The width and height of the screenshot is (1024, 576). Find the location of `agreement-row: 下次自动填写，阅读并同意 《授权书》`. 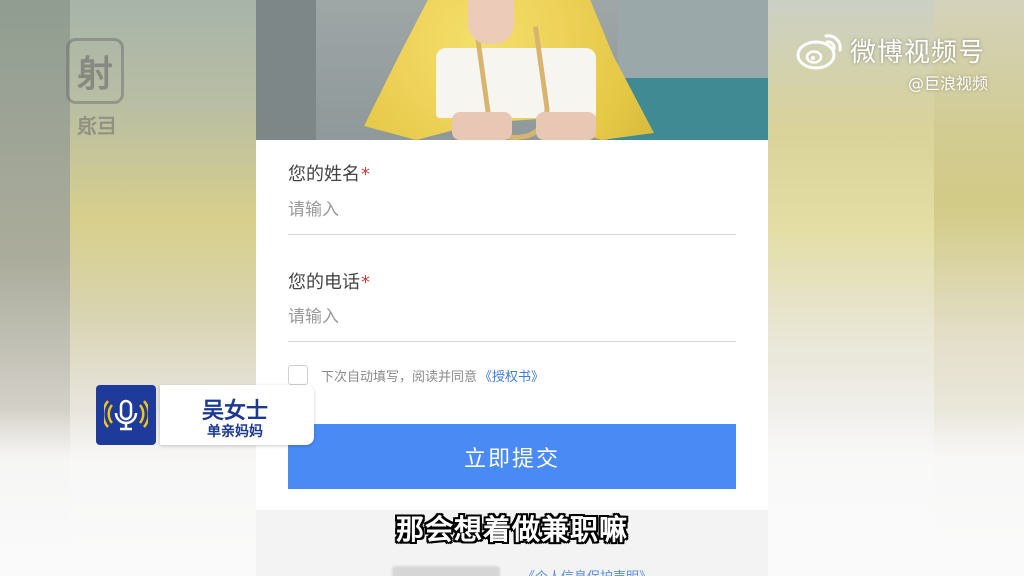

agreement-row: 下次自动填写，阅读并同意 《授权书》 is located at coordinates (416, 375).